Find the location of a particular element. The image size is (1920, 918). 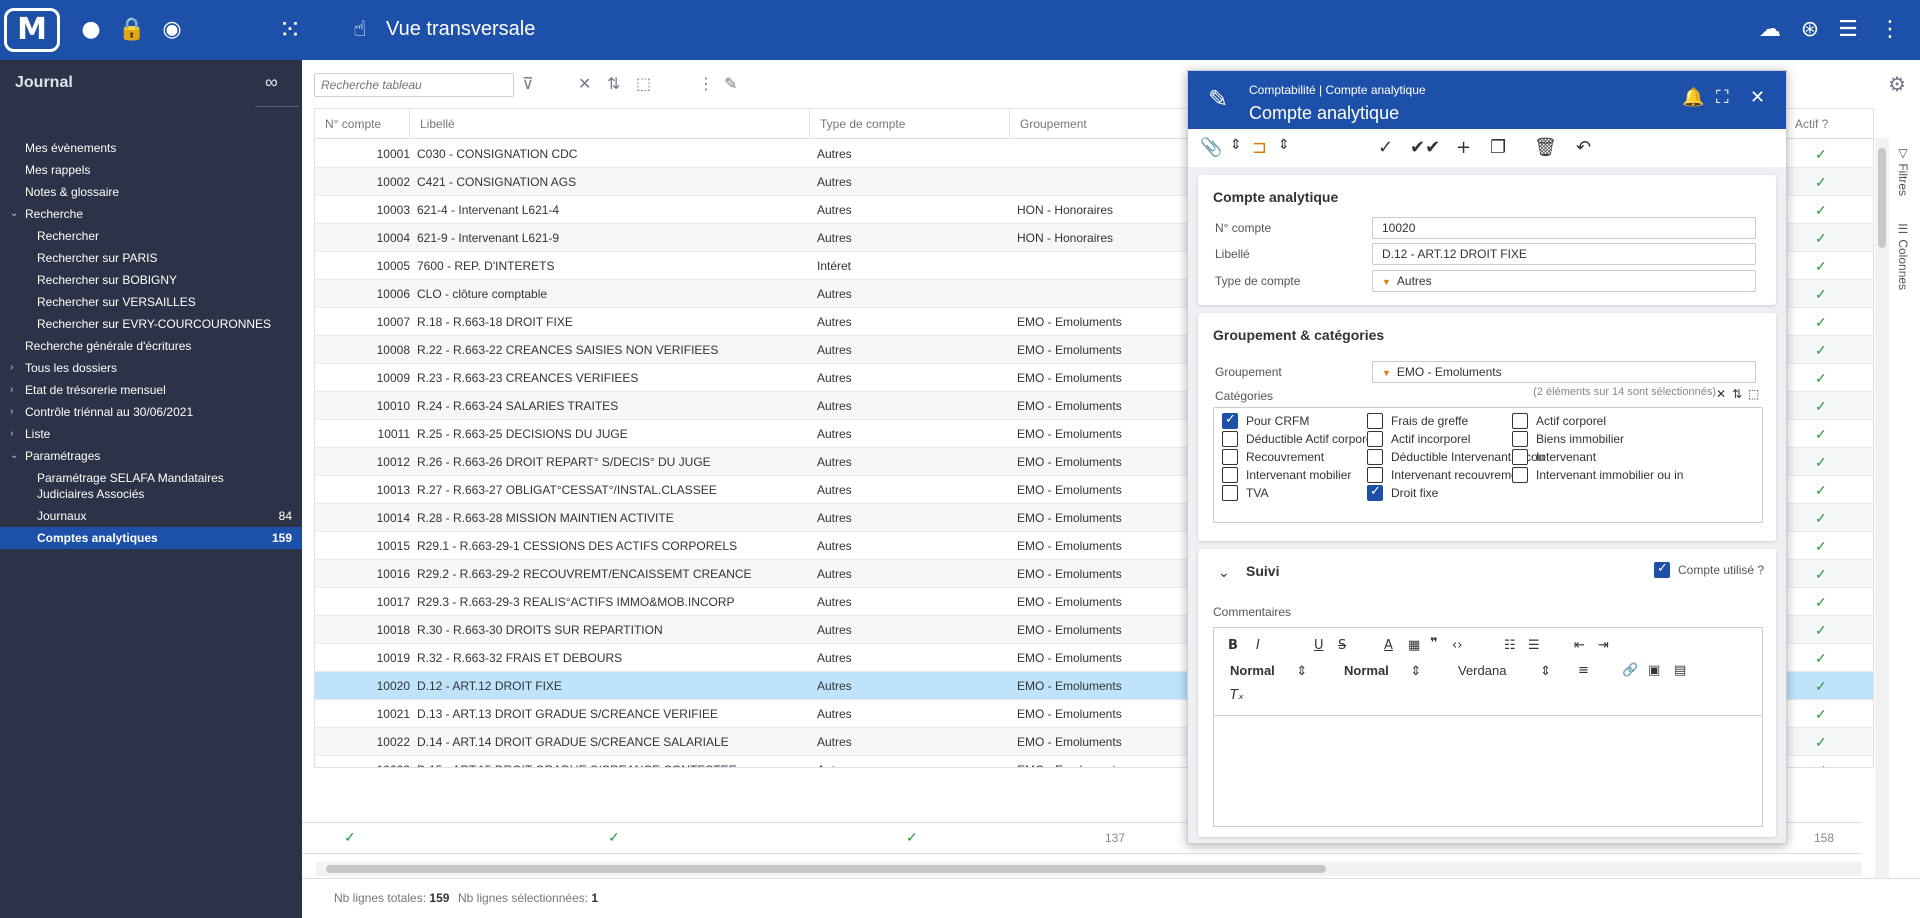

gear-icon: ⚙ is located at coordinates (1897, 84).